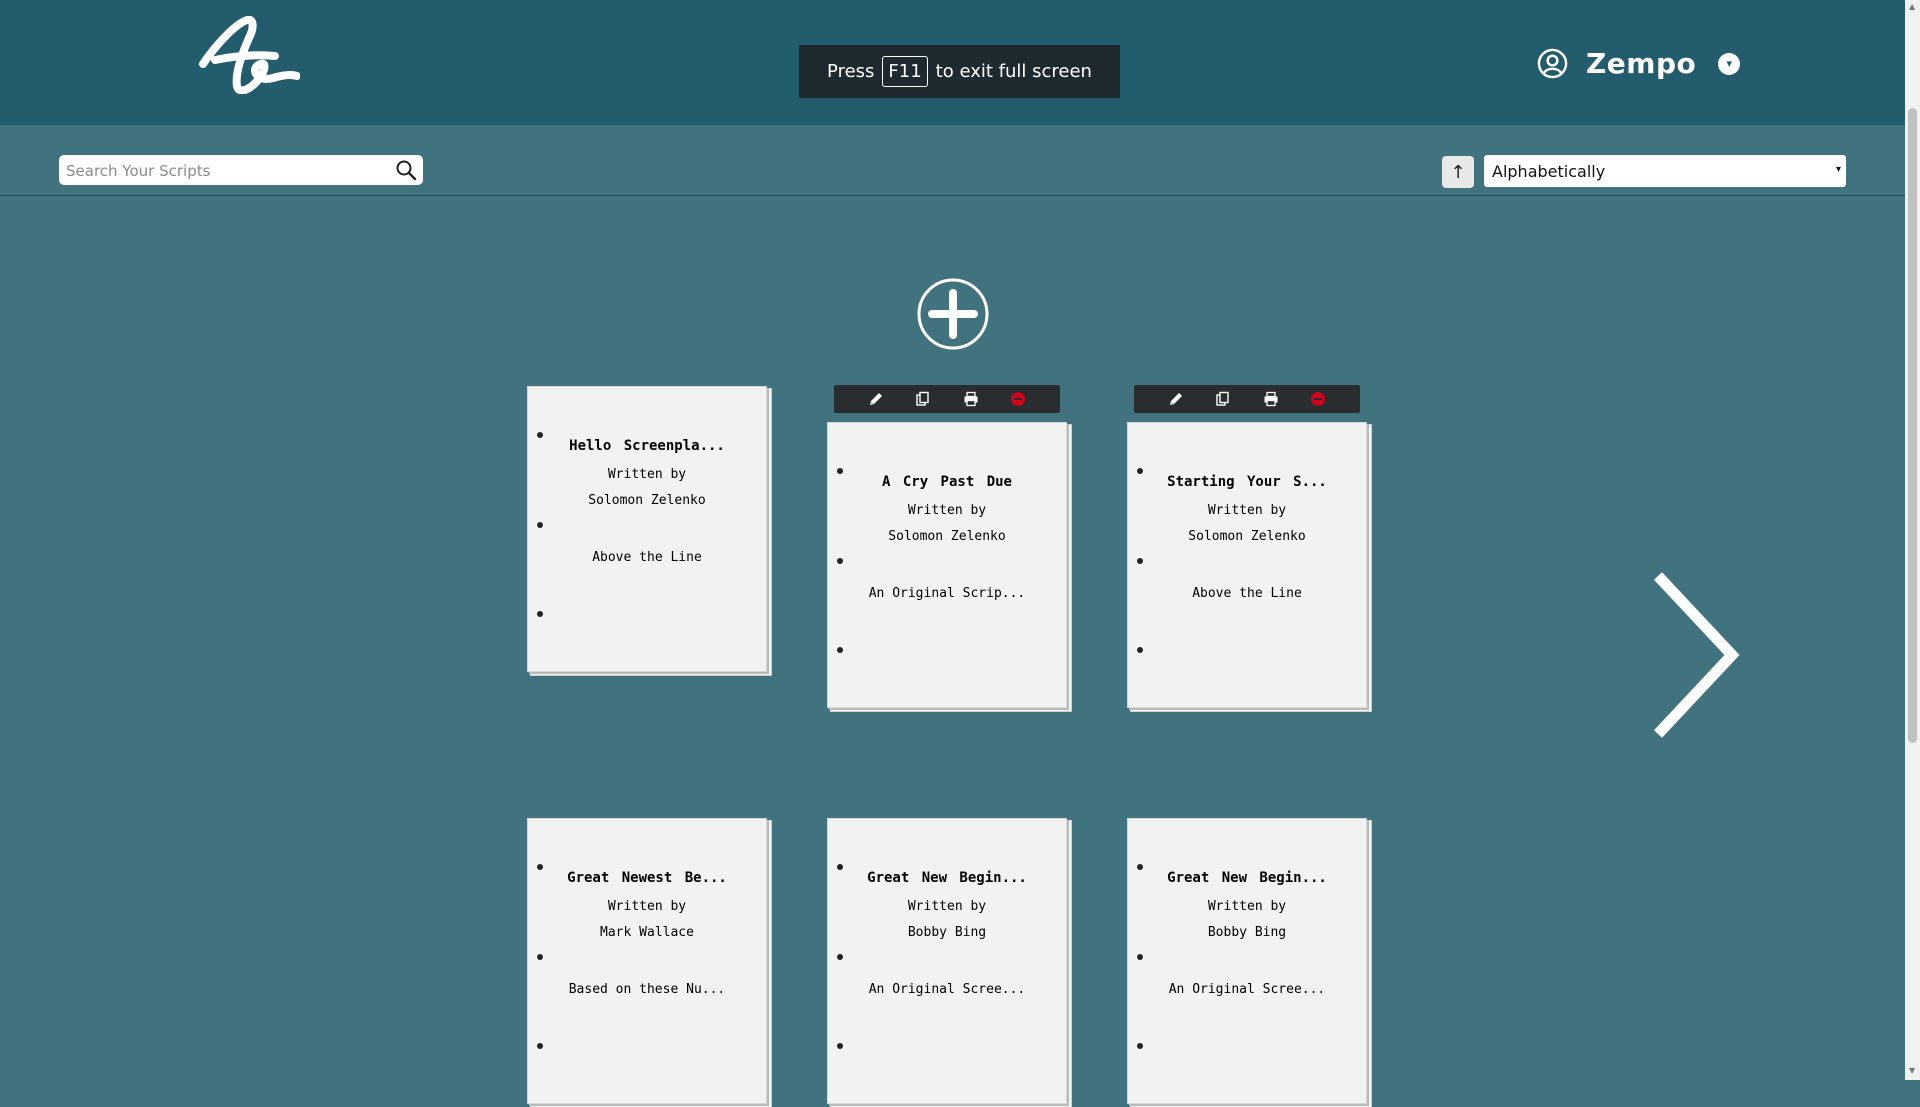 The width and height of the screenshot is (1920, 1107). Describe the element at coordinates (953, 314) in the screenshot. I see `plus-circle-icon` at that location.